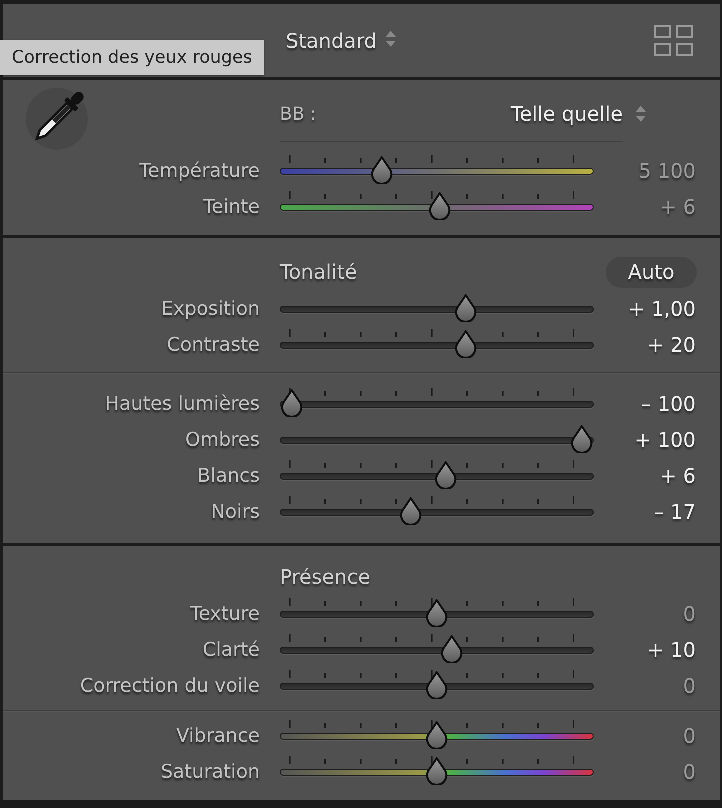 The height and width of the screenshot is (808, 722). What do you see at coordinates (235, 512) in the screenshot?
I see `slider-label: Noirs` at bounding box center [235, 512].